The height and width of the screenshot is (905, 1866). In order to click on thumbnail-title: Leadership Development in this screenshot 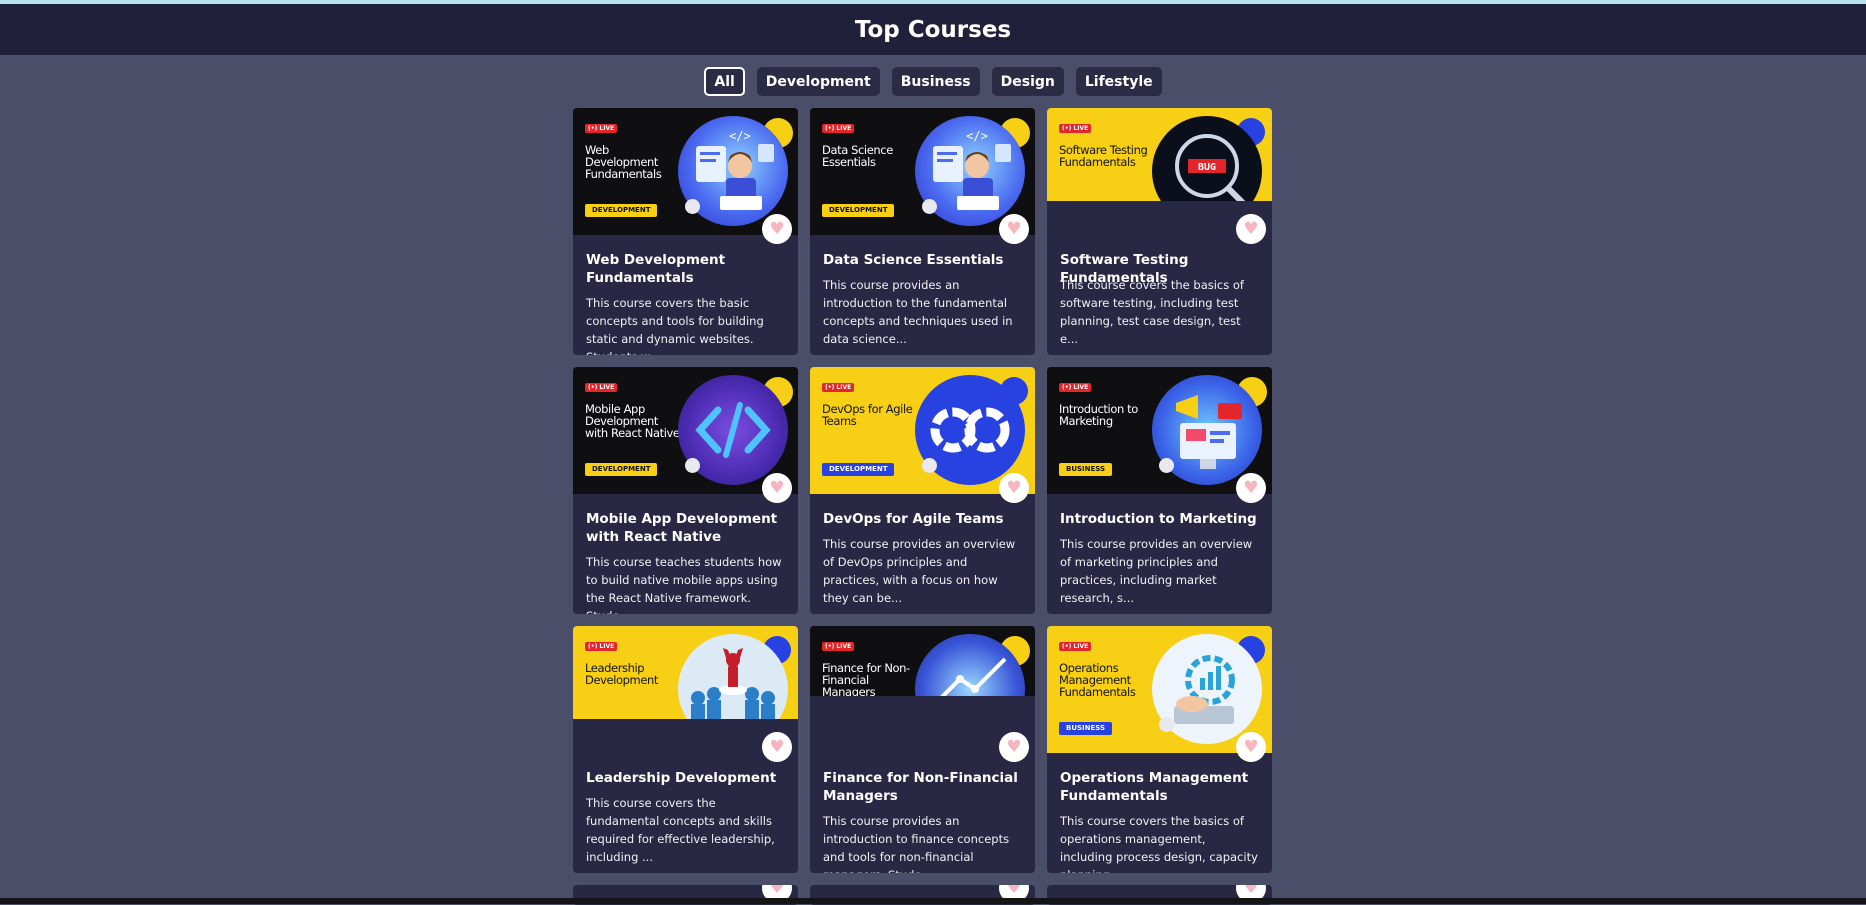, I will do `click(622, 674)`.